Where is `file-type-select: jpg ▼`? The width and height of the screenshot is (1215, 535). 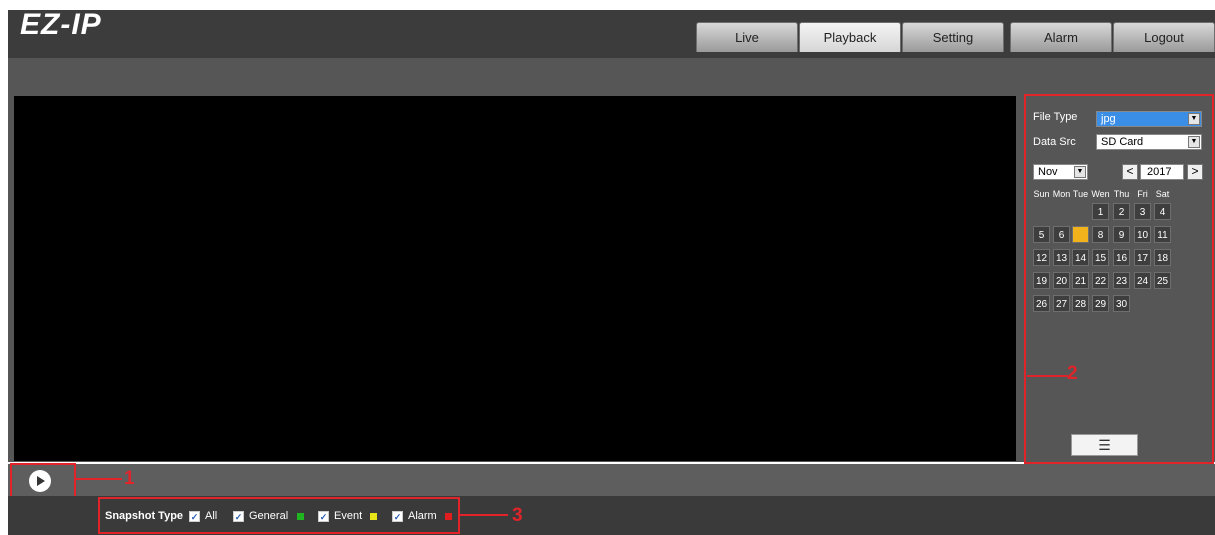
file-type-select: jpg ▼ is located at coordinates (1149, 119).